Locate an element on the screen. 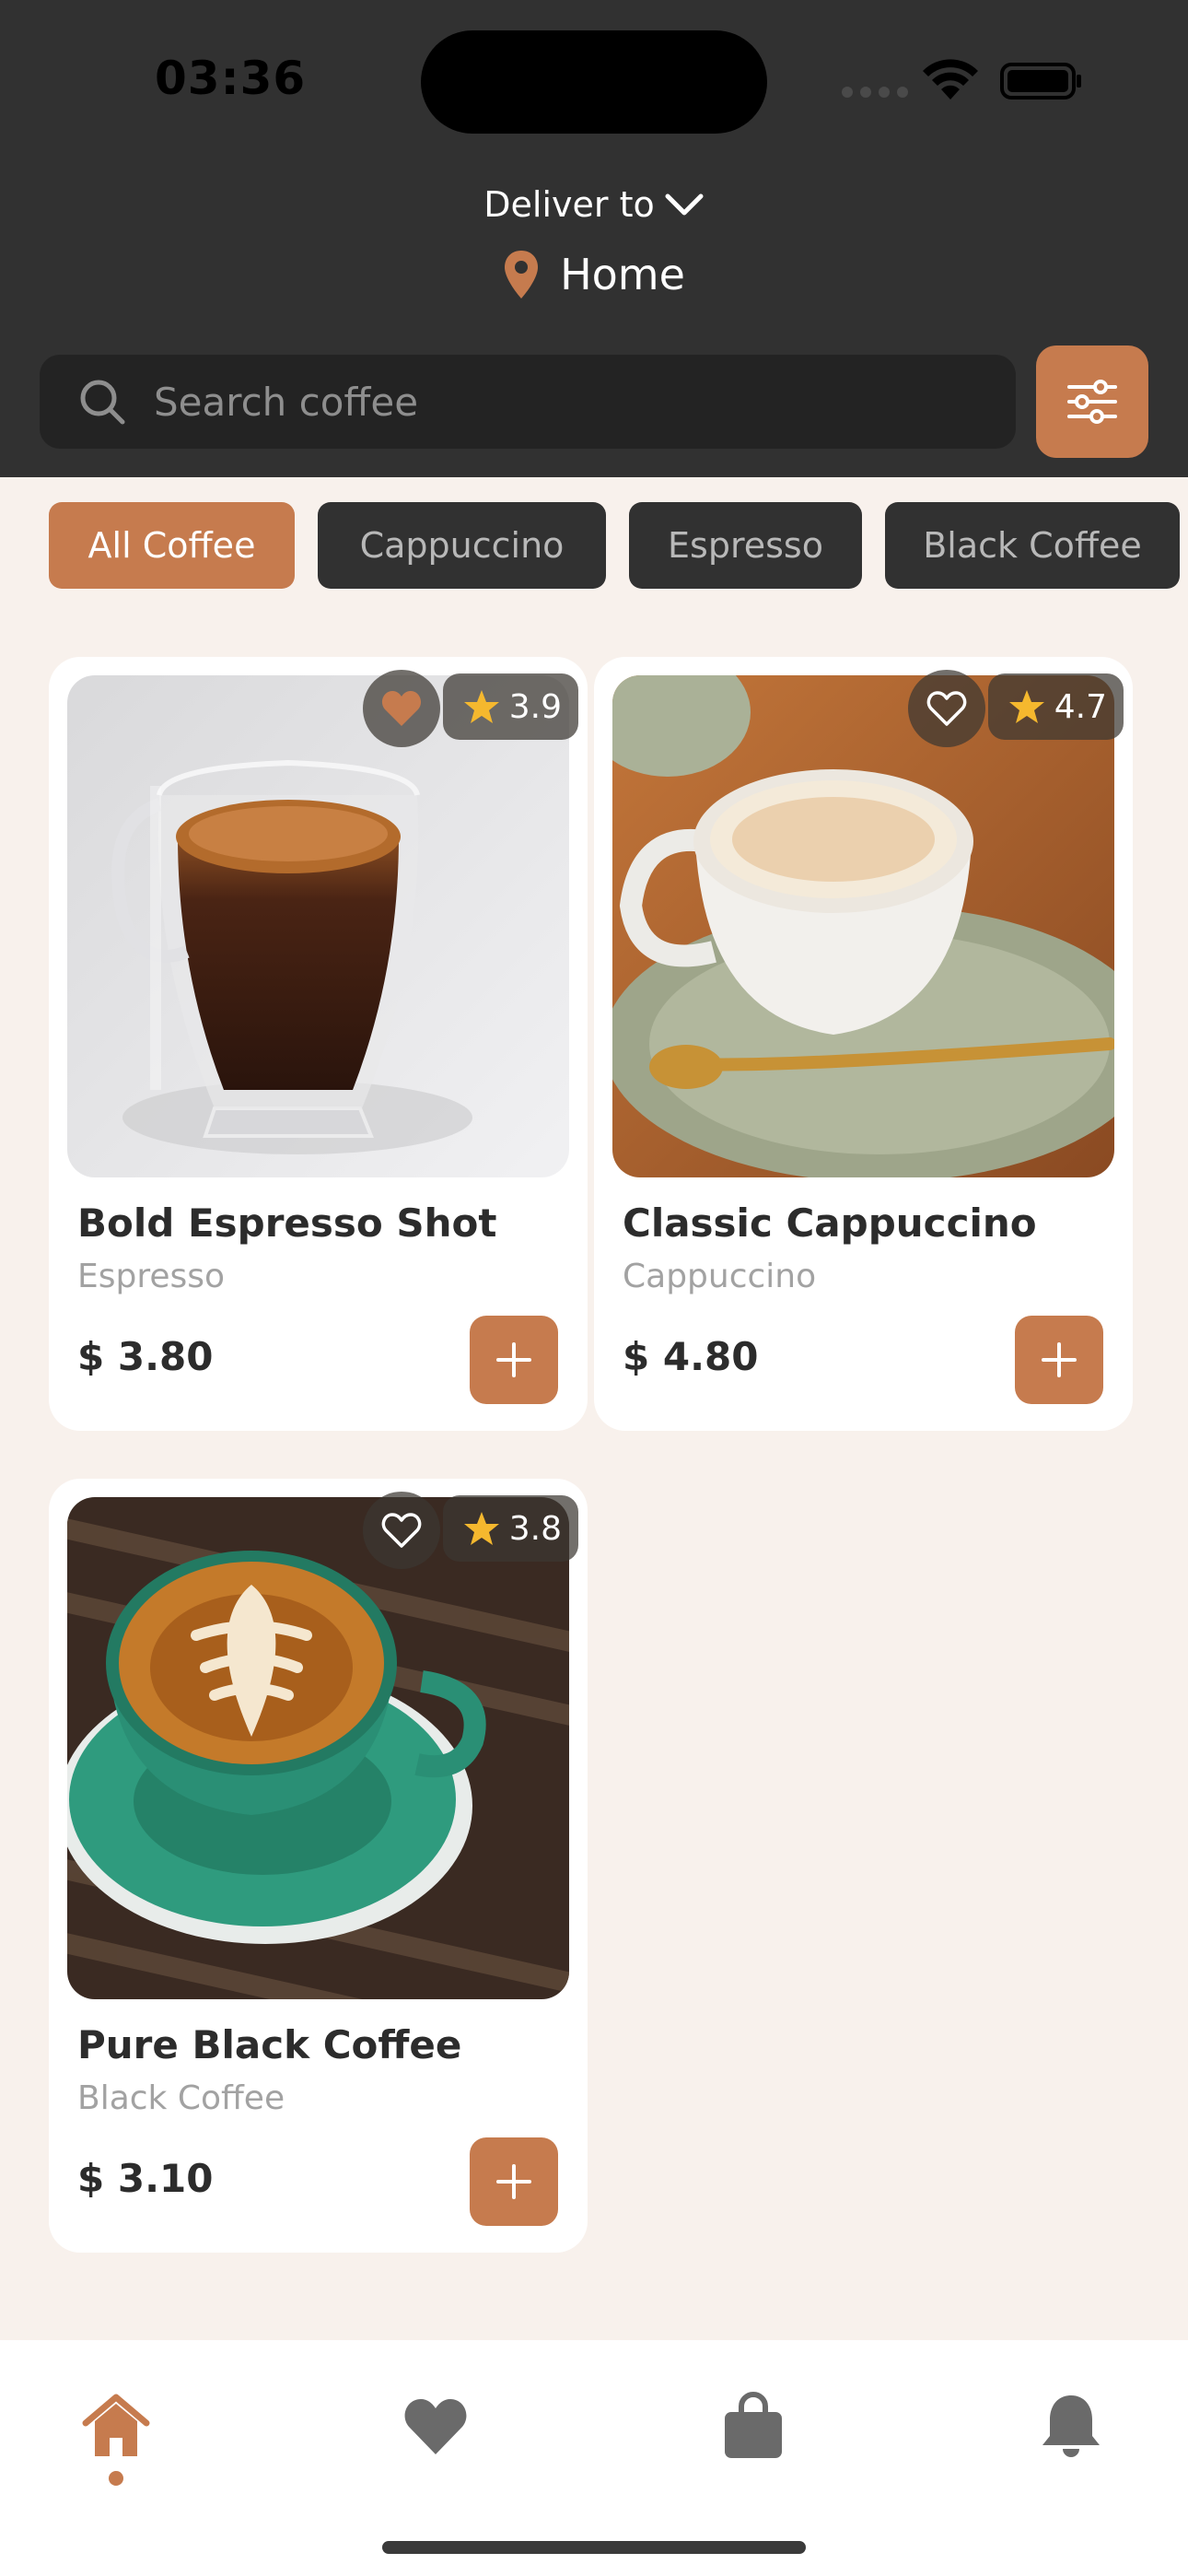  product-price: $ 4.80 is located at coordinates (691, 1356).